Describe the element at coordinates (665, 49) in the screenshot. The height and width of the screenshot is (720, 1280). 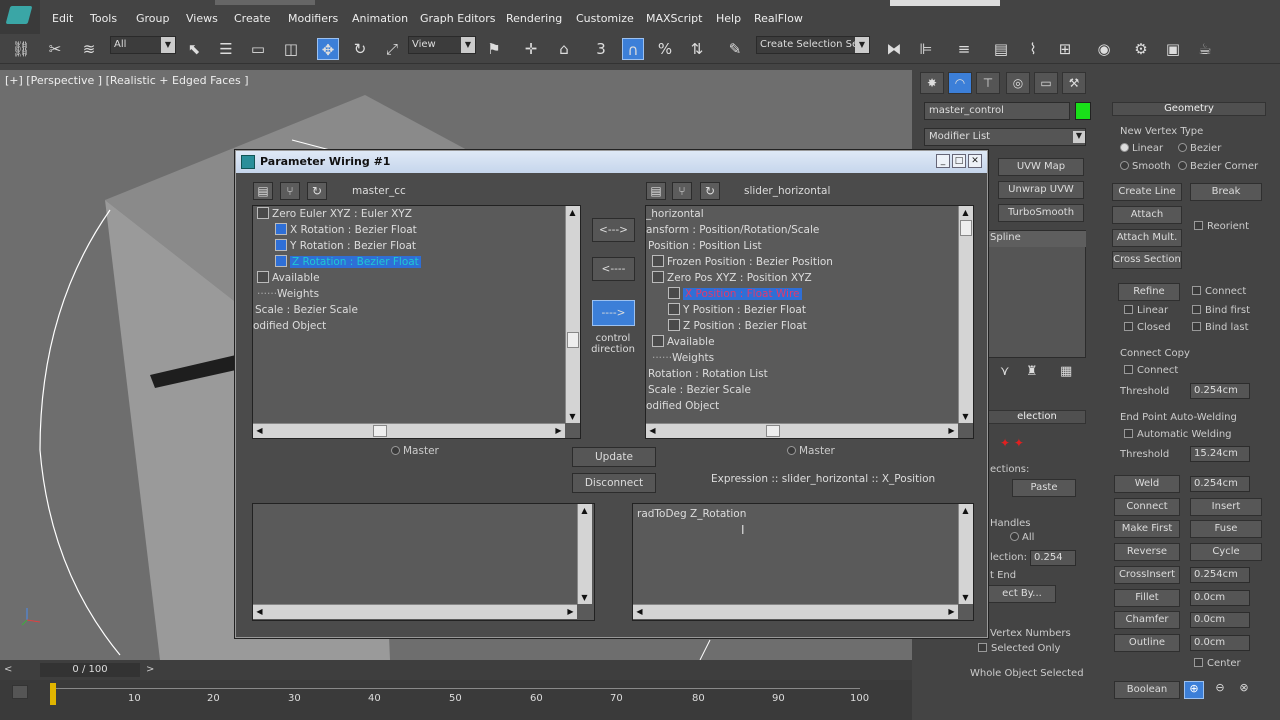
I see `percent-snap-icon: %` at that location.